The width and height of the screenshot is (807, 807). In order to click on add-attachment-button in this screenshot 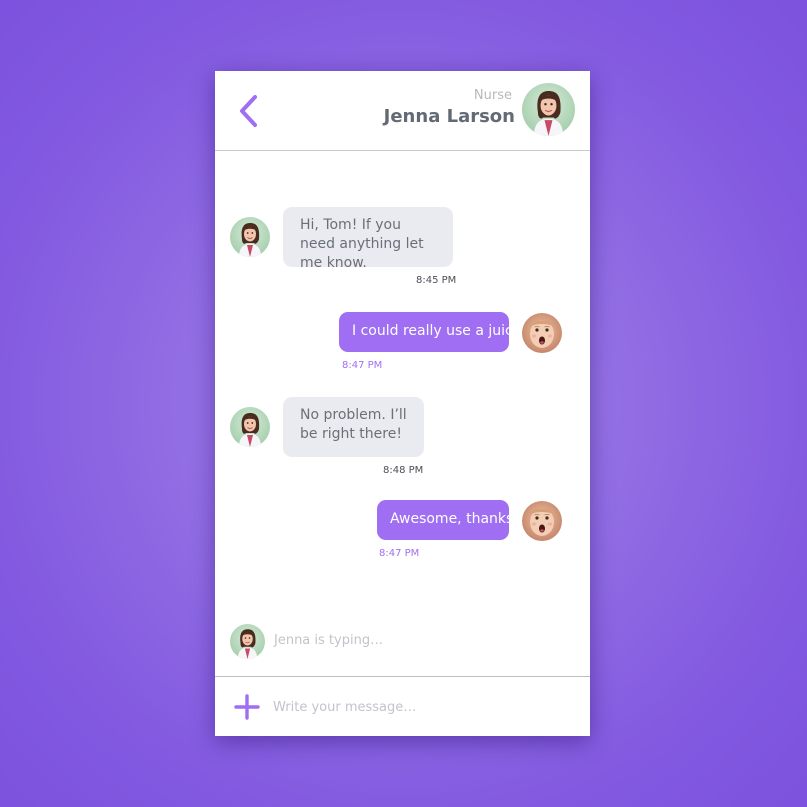, I will do `click(247, 707)`.